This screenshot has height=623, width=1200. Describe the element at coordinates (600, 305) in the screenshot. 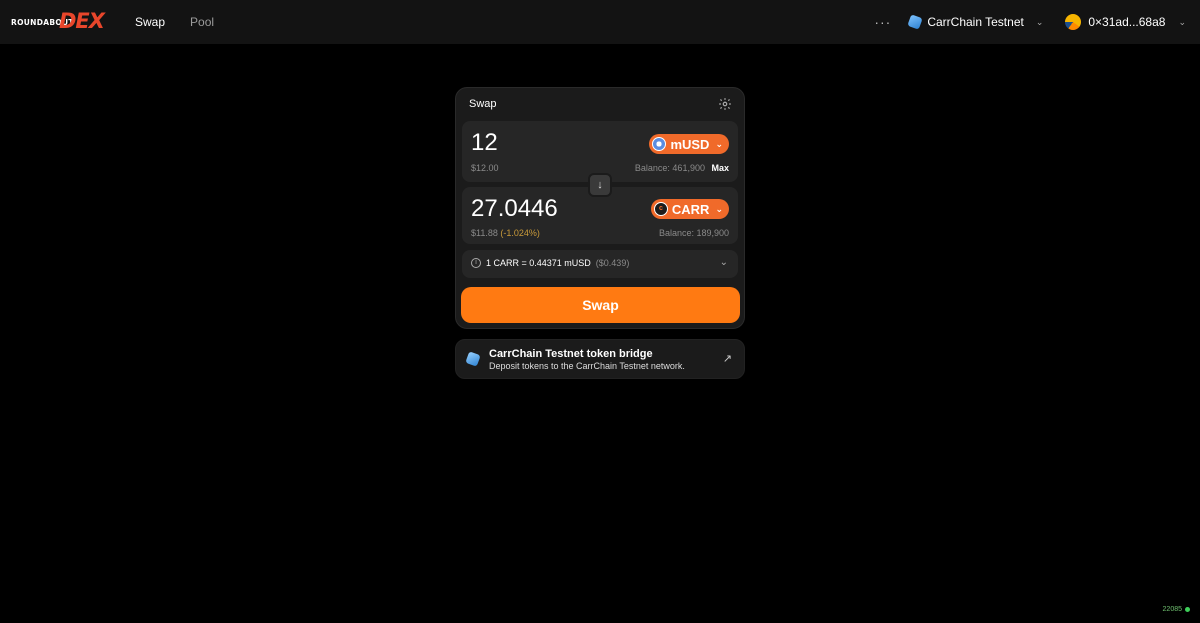

I see `swap-button: Swap` at that location.